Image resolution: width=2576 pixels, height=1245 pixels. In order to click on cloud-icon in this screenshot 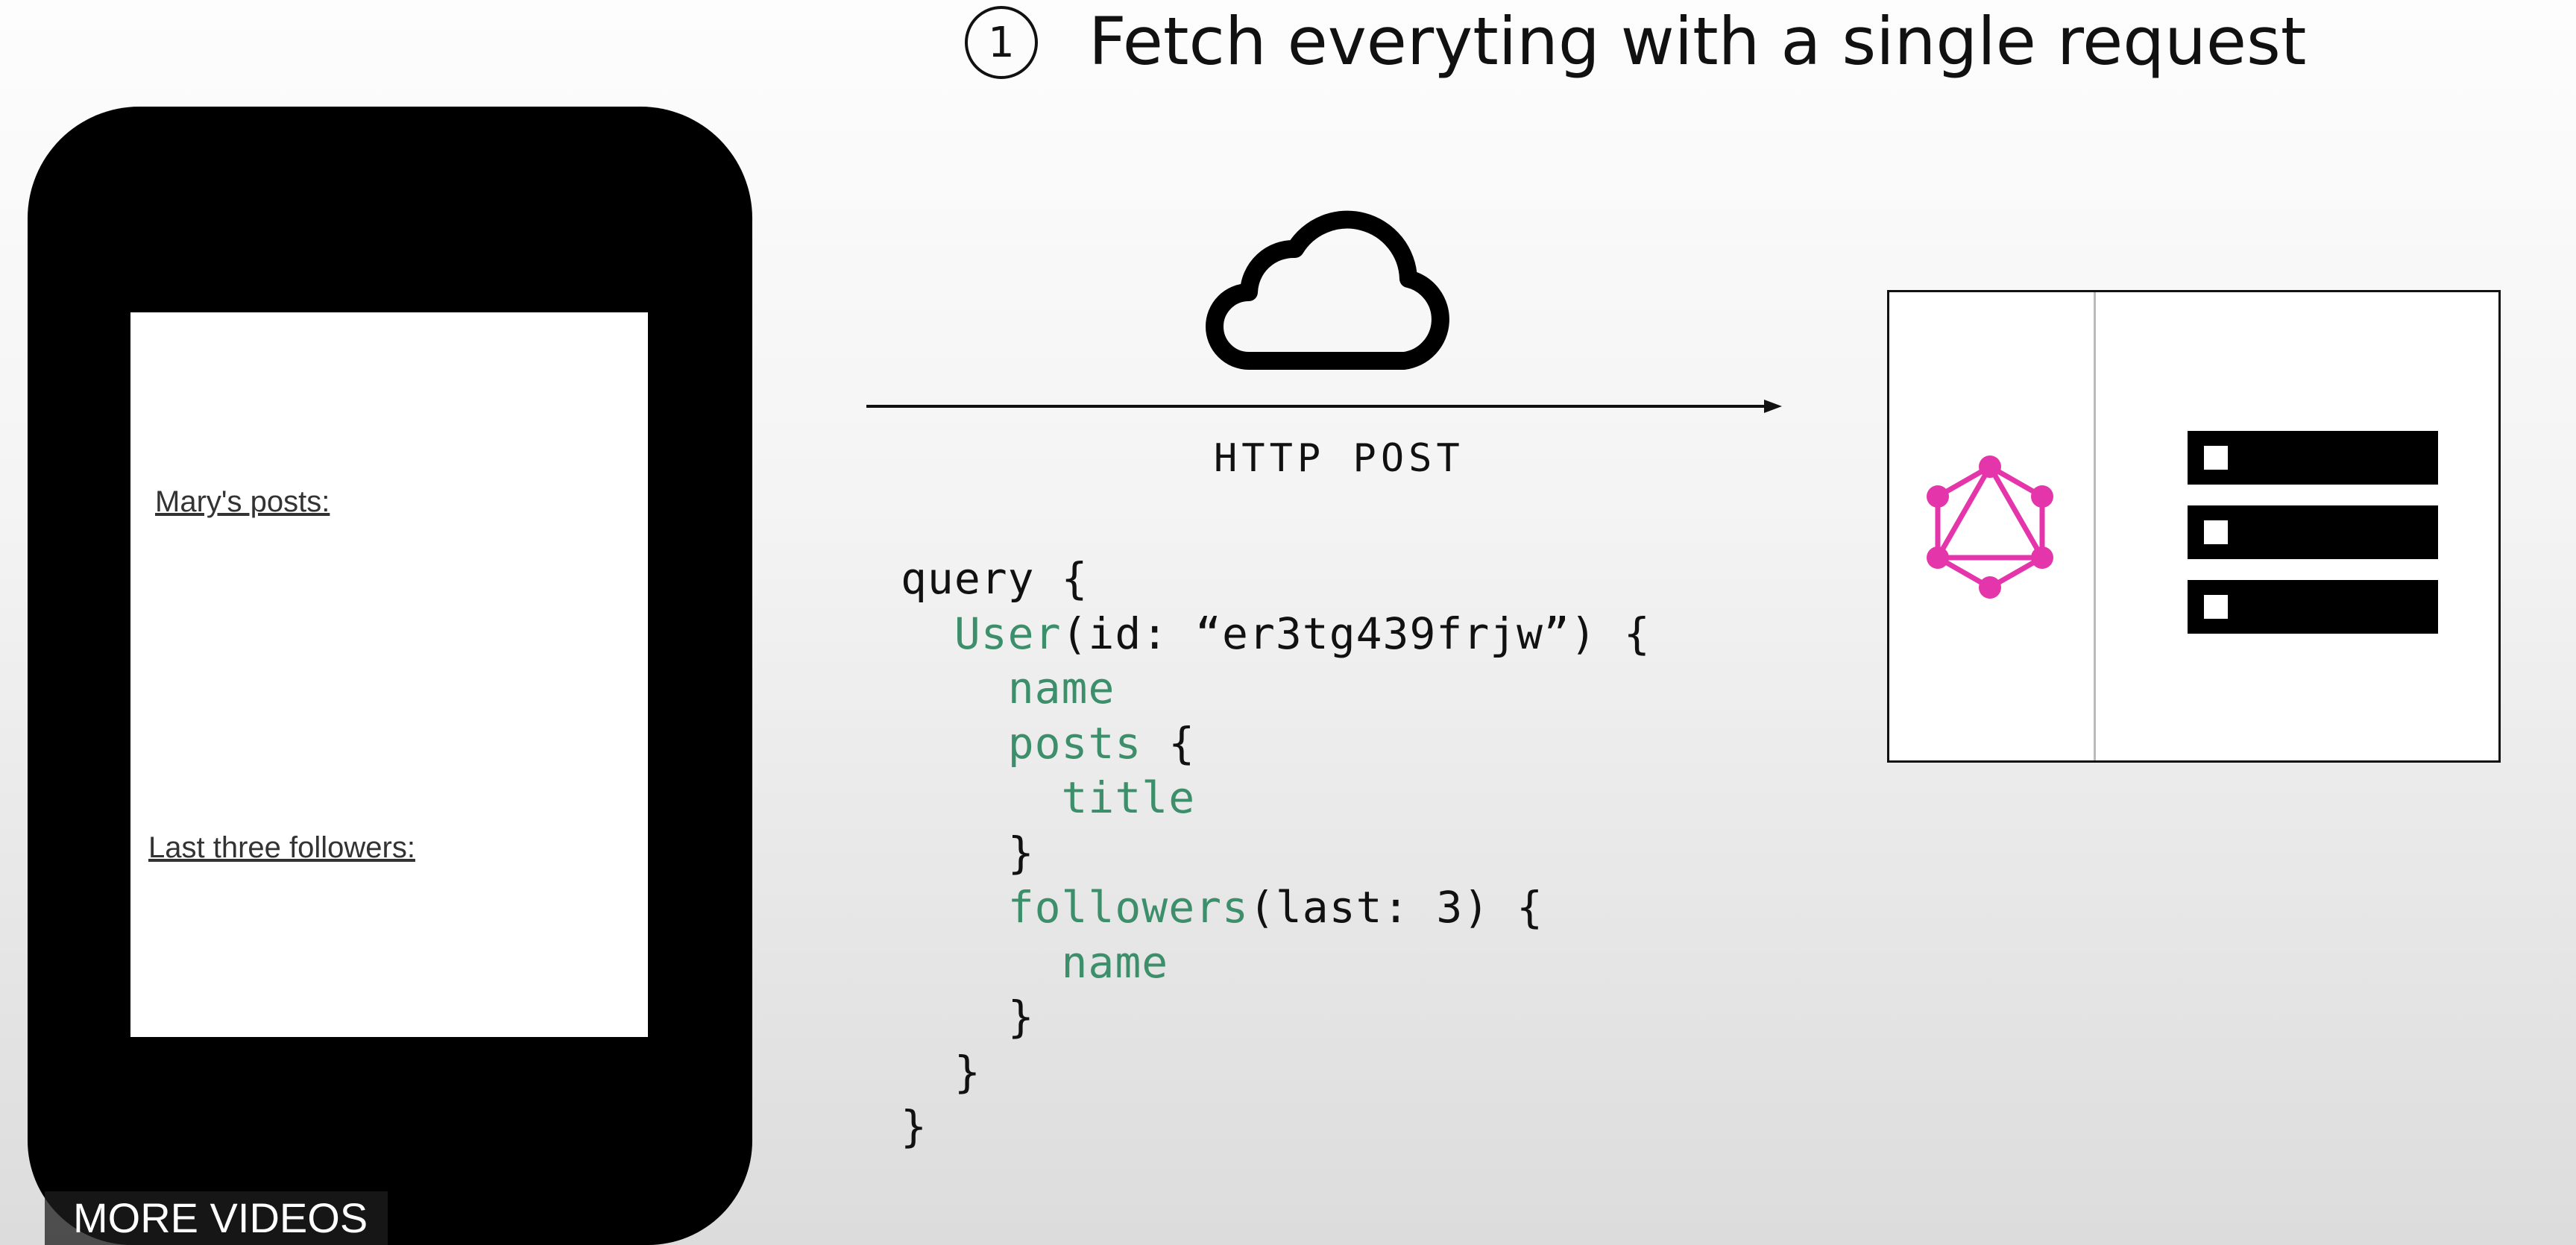, I will do `click(1327, 290)`.